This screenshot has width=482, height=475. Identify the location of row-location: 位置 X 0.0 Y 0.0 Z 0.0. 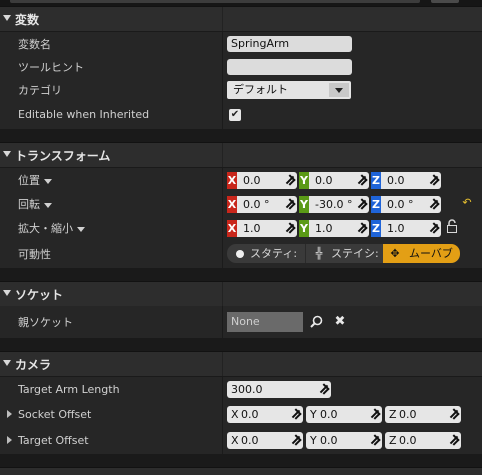
(241, 180).